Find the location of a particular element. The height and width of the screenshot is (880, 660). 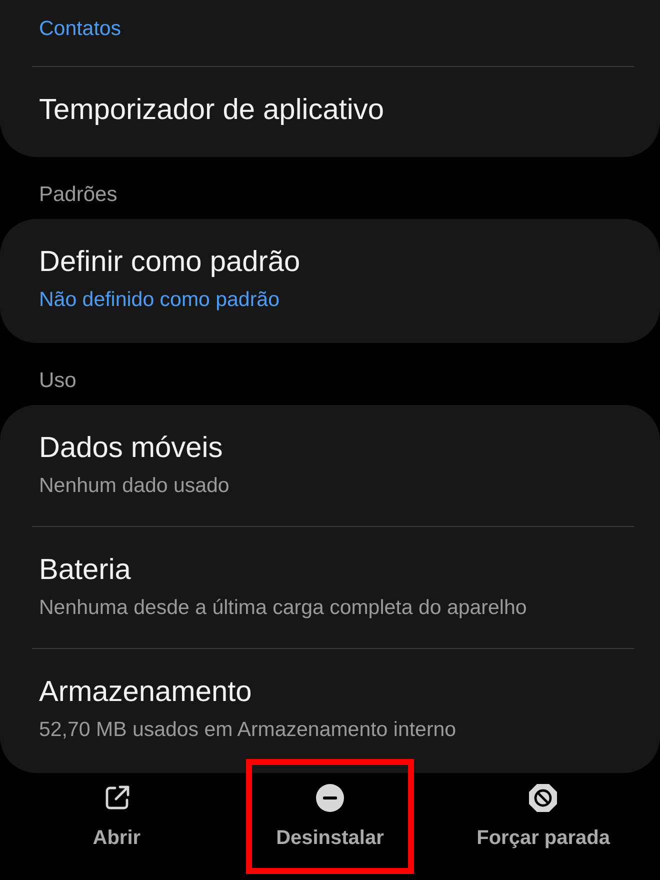

setting-summary: 52,70 MB usados em Armazenamento interno is located at coordinates (248, 730).